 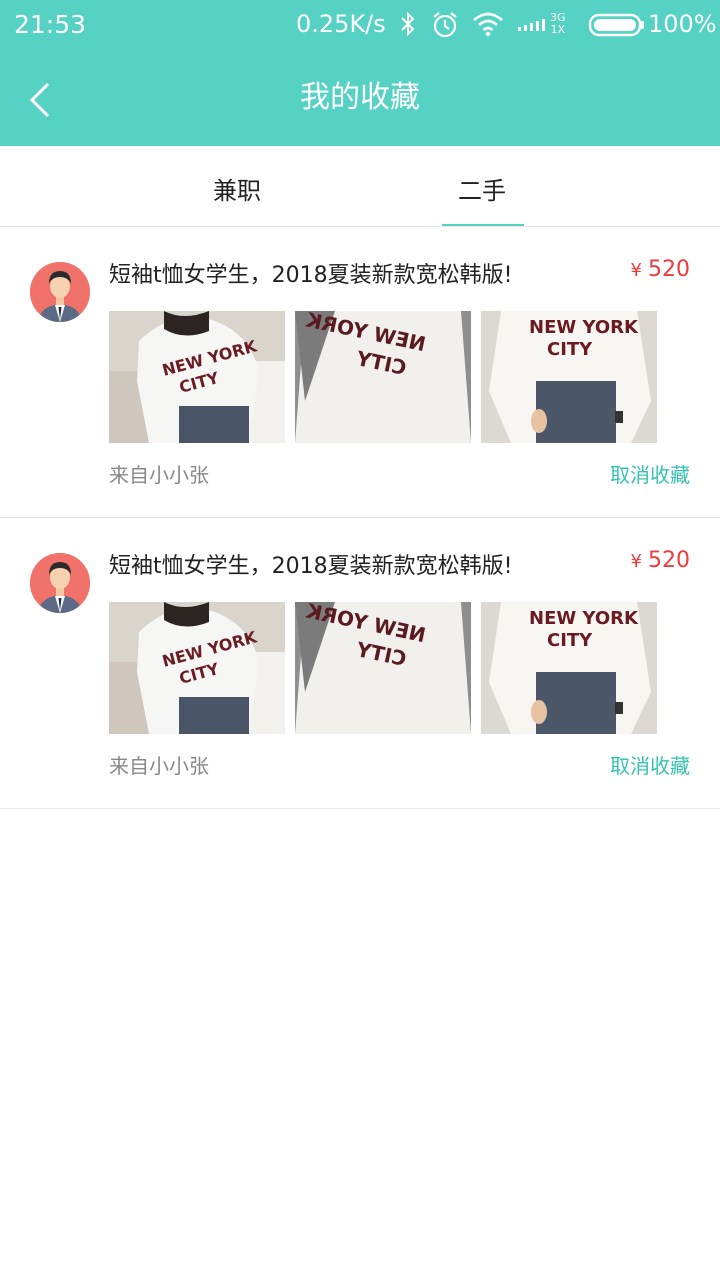 What do you see at coordinates (408, 27) in the screenshot?
I see `bluetooth-icon` at bounding box center [408, 27].